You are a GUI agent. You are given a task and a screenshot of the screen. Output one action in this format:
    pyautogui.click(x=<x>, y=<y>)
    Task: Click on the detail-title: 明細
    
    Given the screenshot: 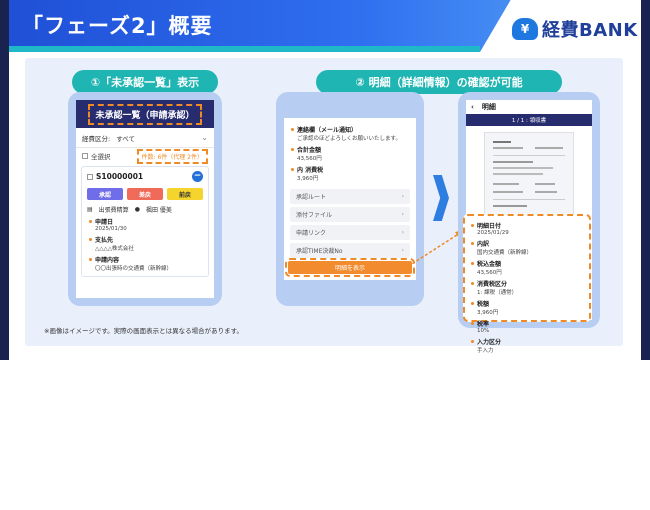 What is the action you would take?
    pyautogui.click(x=488, y=107)
    